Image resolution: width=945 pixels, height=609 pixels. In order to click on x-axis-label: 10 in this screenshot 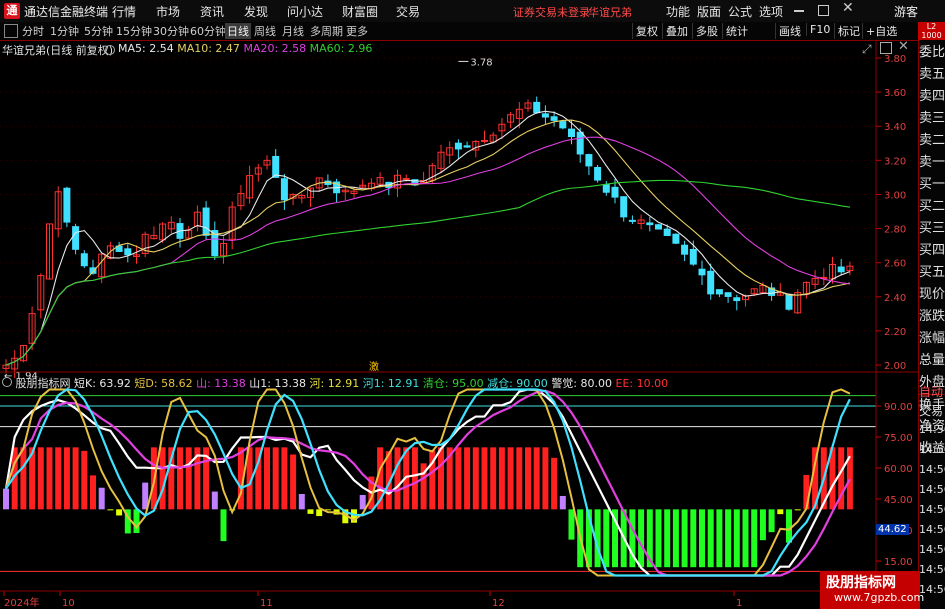, I will do `click(68, 603)`.